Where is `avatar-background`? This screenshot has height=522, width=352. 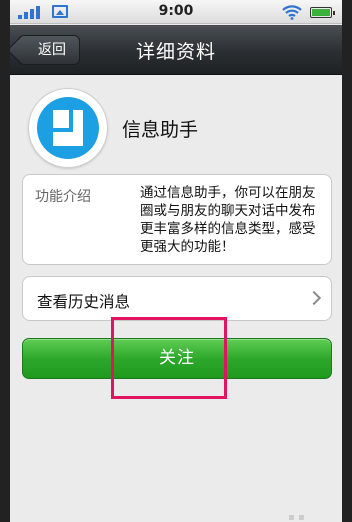
avatar-background is located at coordinates (68, 128).